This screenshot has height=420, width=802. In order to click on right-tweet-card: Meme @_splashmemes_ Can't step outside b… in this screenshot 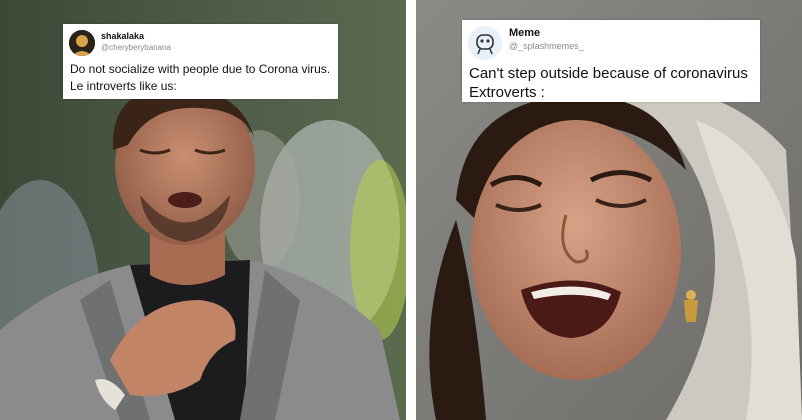, I will do `click(611, 61)`.